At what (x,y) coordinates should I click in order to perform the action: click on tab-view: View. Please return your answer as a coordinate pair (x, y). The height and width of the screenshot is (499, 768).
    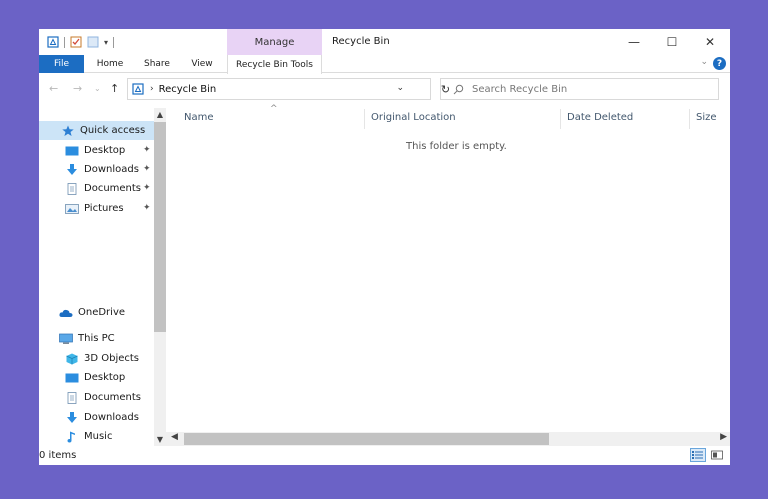
    Looking at the image, I should click on (202, 64).